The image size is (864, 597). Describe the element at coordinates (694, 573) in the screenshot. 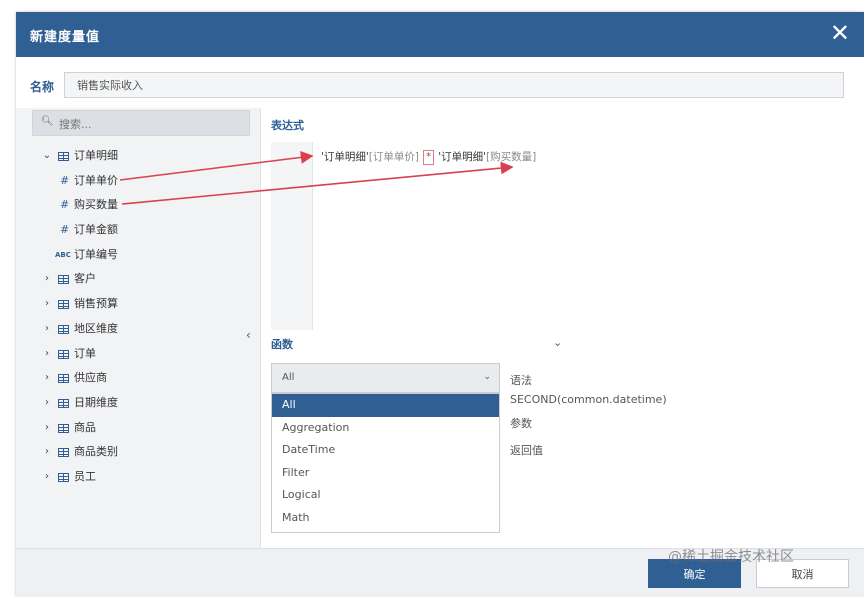

I see `ok-button: 确定` at that location.